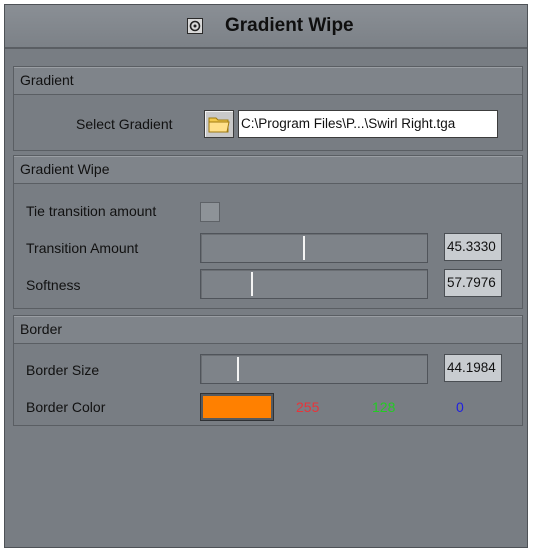 The width and height of the screenshot is (534, 548). Describe the element at coordinates (53, 285) in the screenshot. I see `softness-label: Softness` at that location.